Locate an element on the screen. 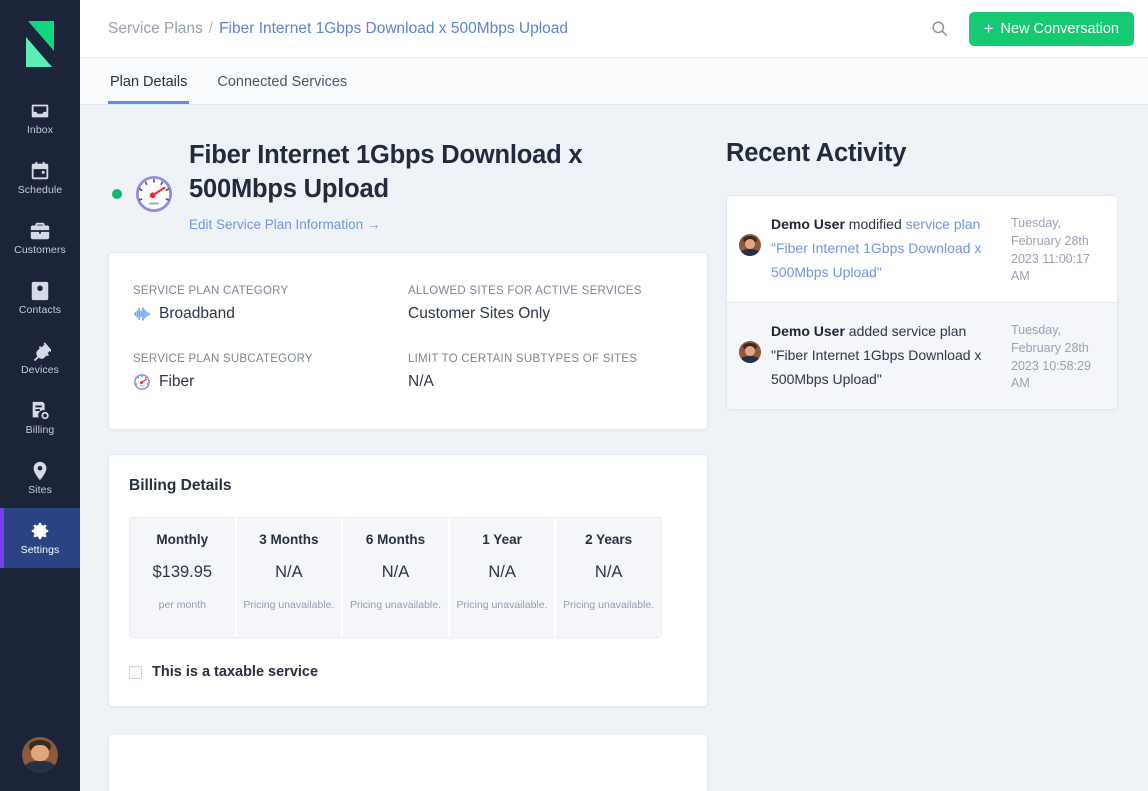  activity-action: added service plan is located at coordinates (905, 331).